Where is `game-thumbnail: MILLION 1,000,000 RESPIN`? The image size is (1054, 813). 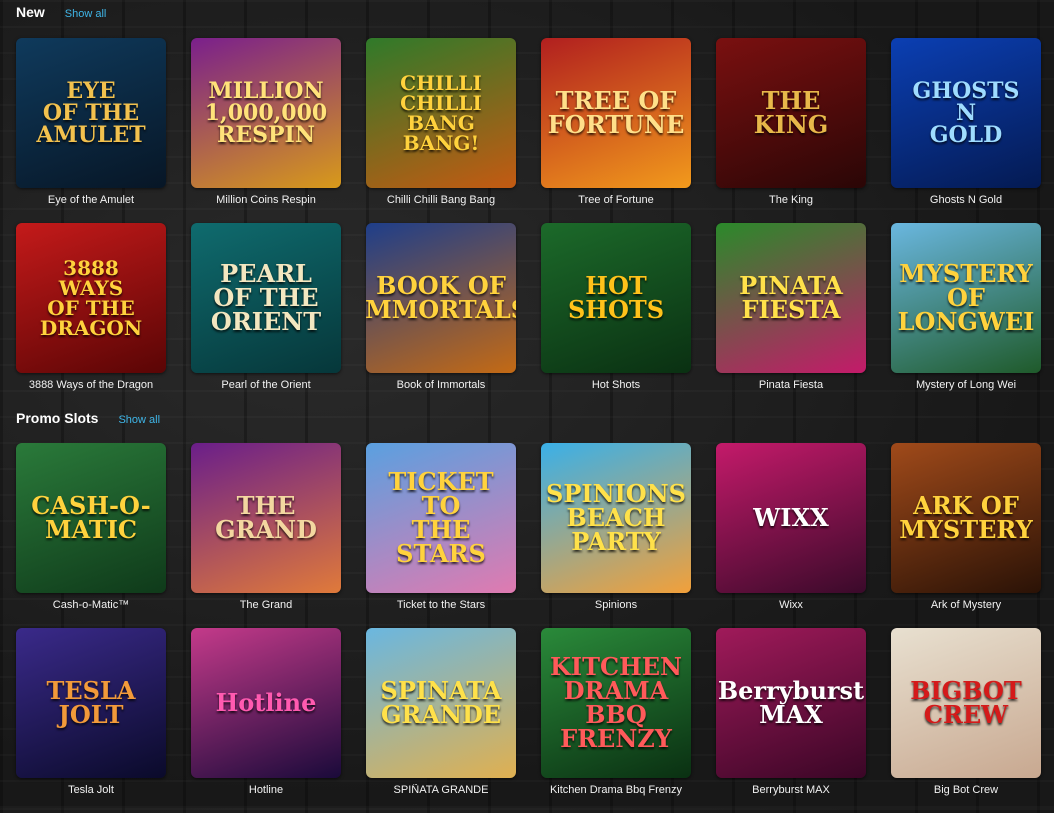 game-thumbnail: MILLION 1,000,000 RESPIN is located at coordinates (266, 113).